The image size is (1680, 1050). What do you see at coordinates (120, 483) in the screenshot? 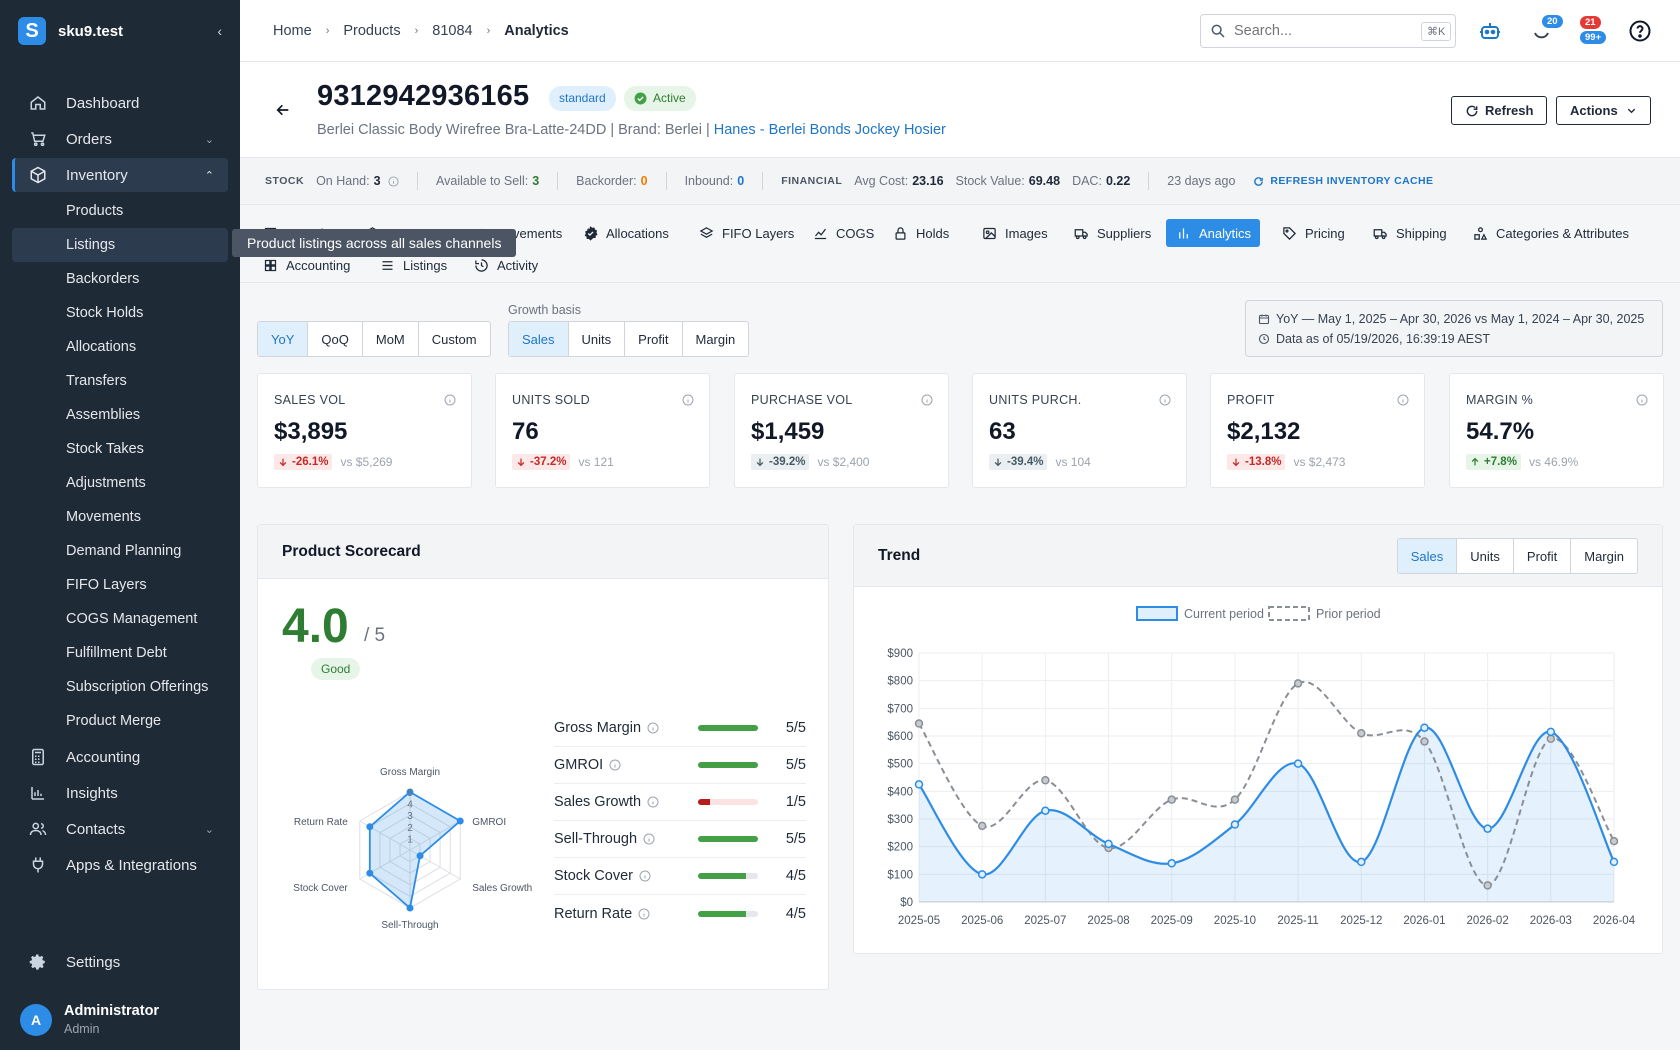
I see `sidebar-item-adjustments: Adjustments` at bounding box center [120, 483].